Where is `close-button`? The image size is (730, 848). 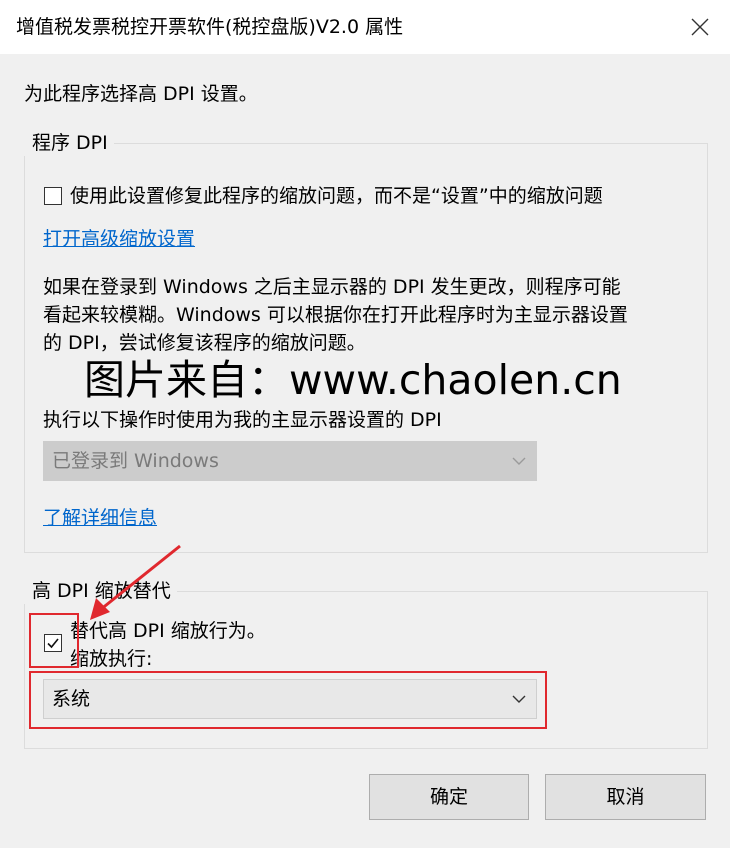 close-button is located at coordinates (700, 27).